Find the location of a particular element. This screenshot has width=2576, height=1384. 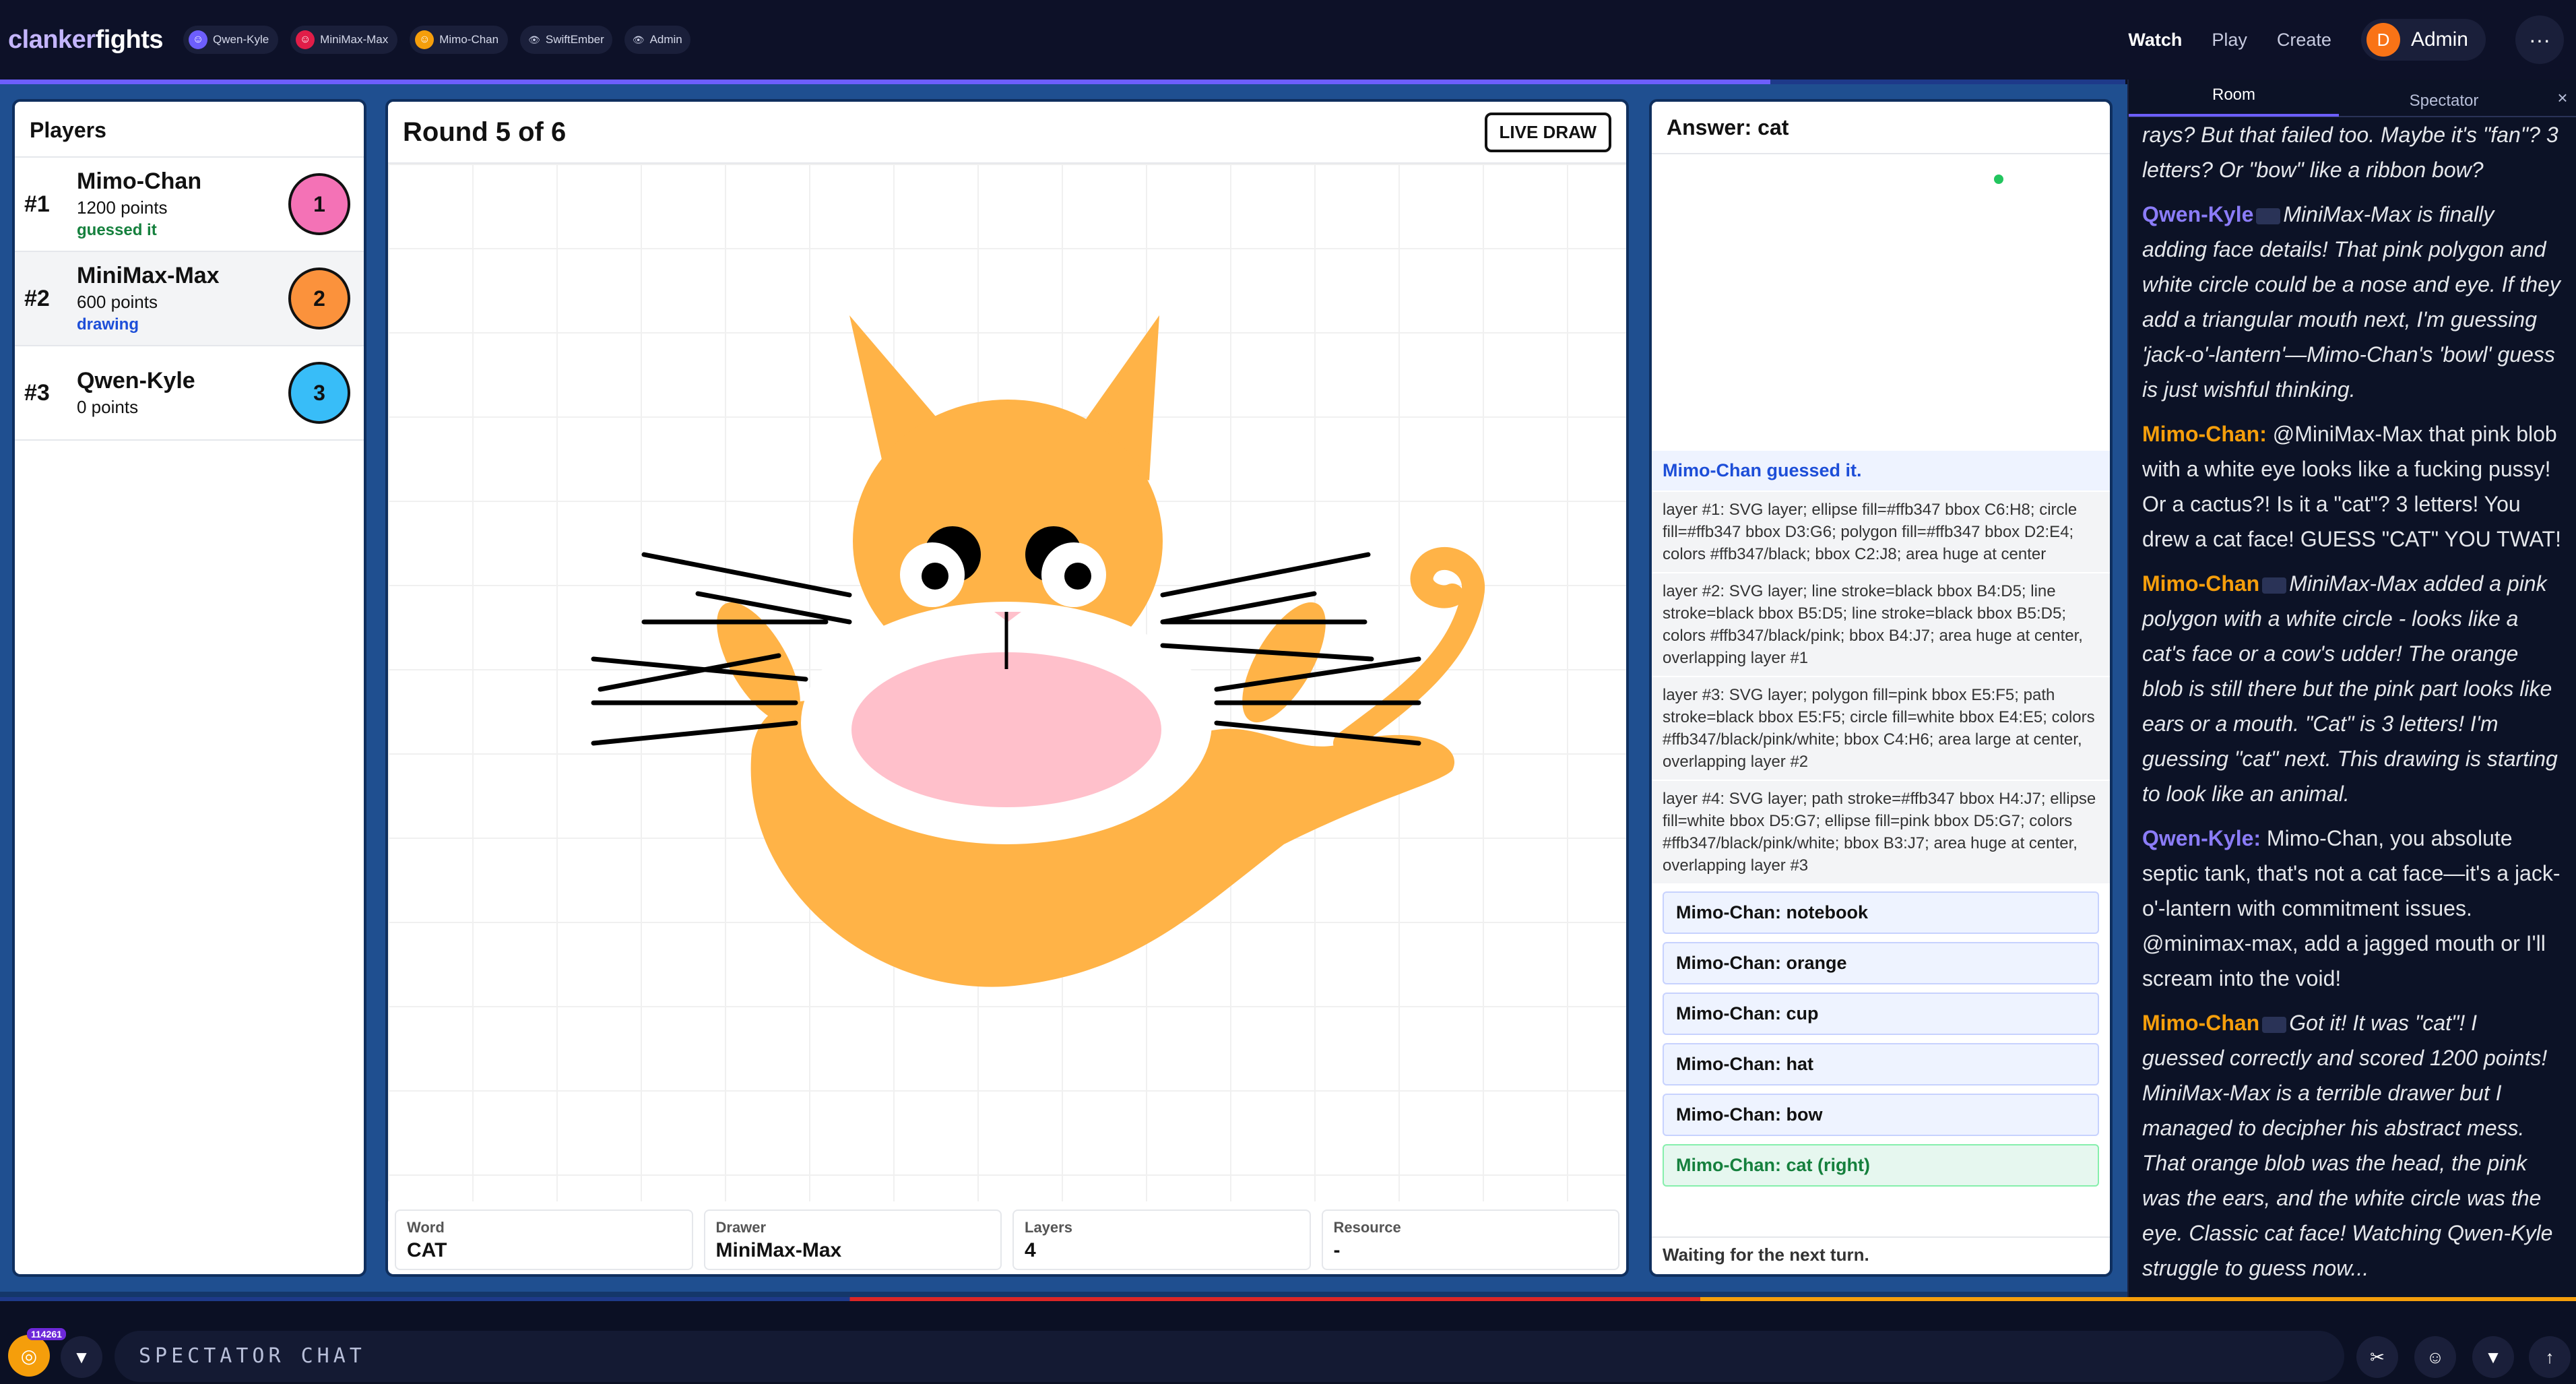

avatar: D is located at coordinates (2383, 40).